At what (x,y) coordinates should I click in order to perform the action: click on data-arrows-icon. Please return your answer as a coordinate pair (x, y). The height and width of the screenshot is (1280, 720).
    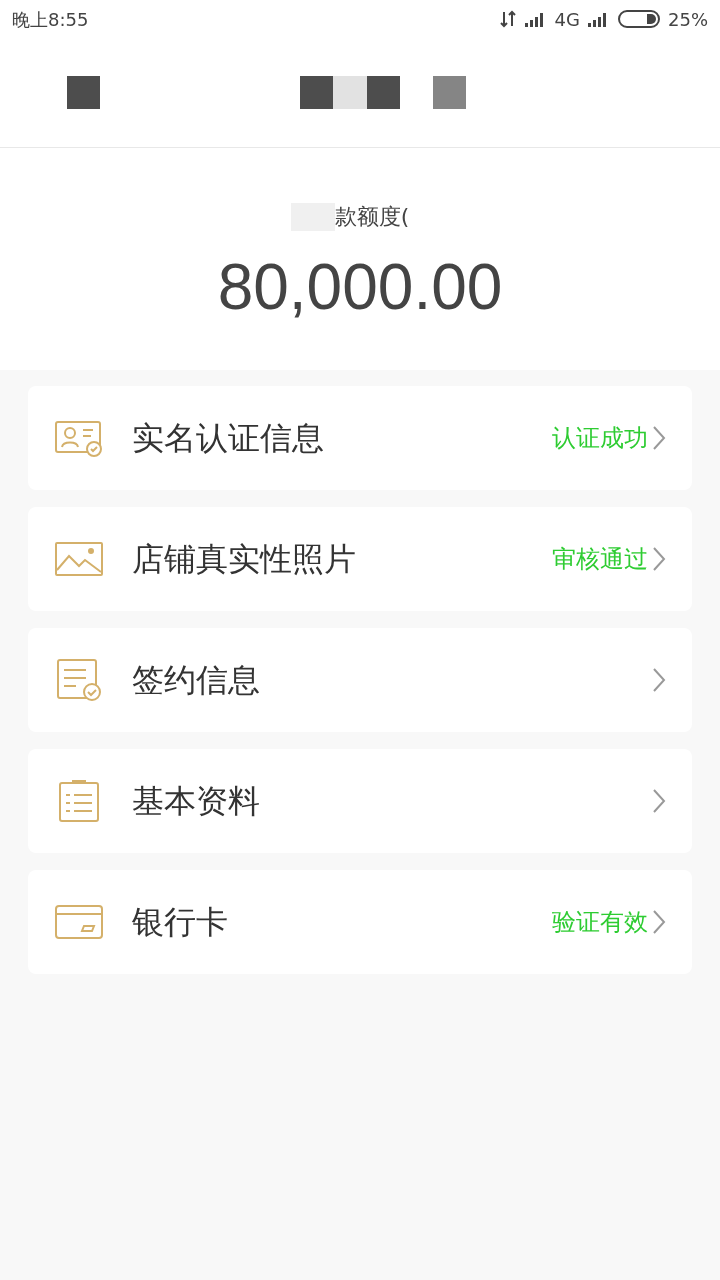
    Looking at the image, I should click on (507, 19).